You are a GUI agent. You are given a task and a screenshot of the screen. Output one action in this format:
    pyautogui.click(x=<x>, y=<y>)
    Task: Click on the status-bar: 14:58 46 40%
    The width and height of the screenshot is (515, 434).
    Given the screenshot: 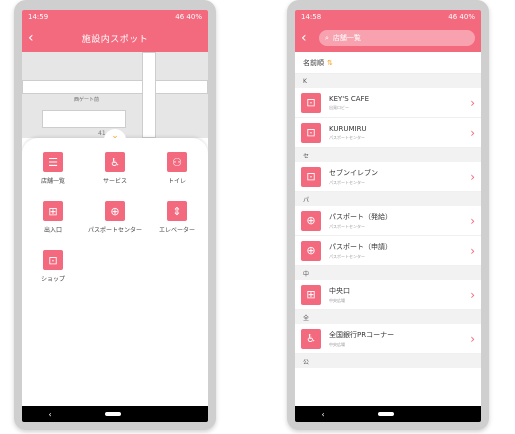 What is the action you would take?
    pyautogui.click(x=388, y=17)
    